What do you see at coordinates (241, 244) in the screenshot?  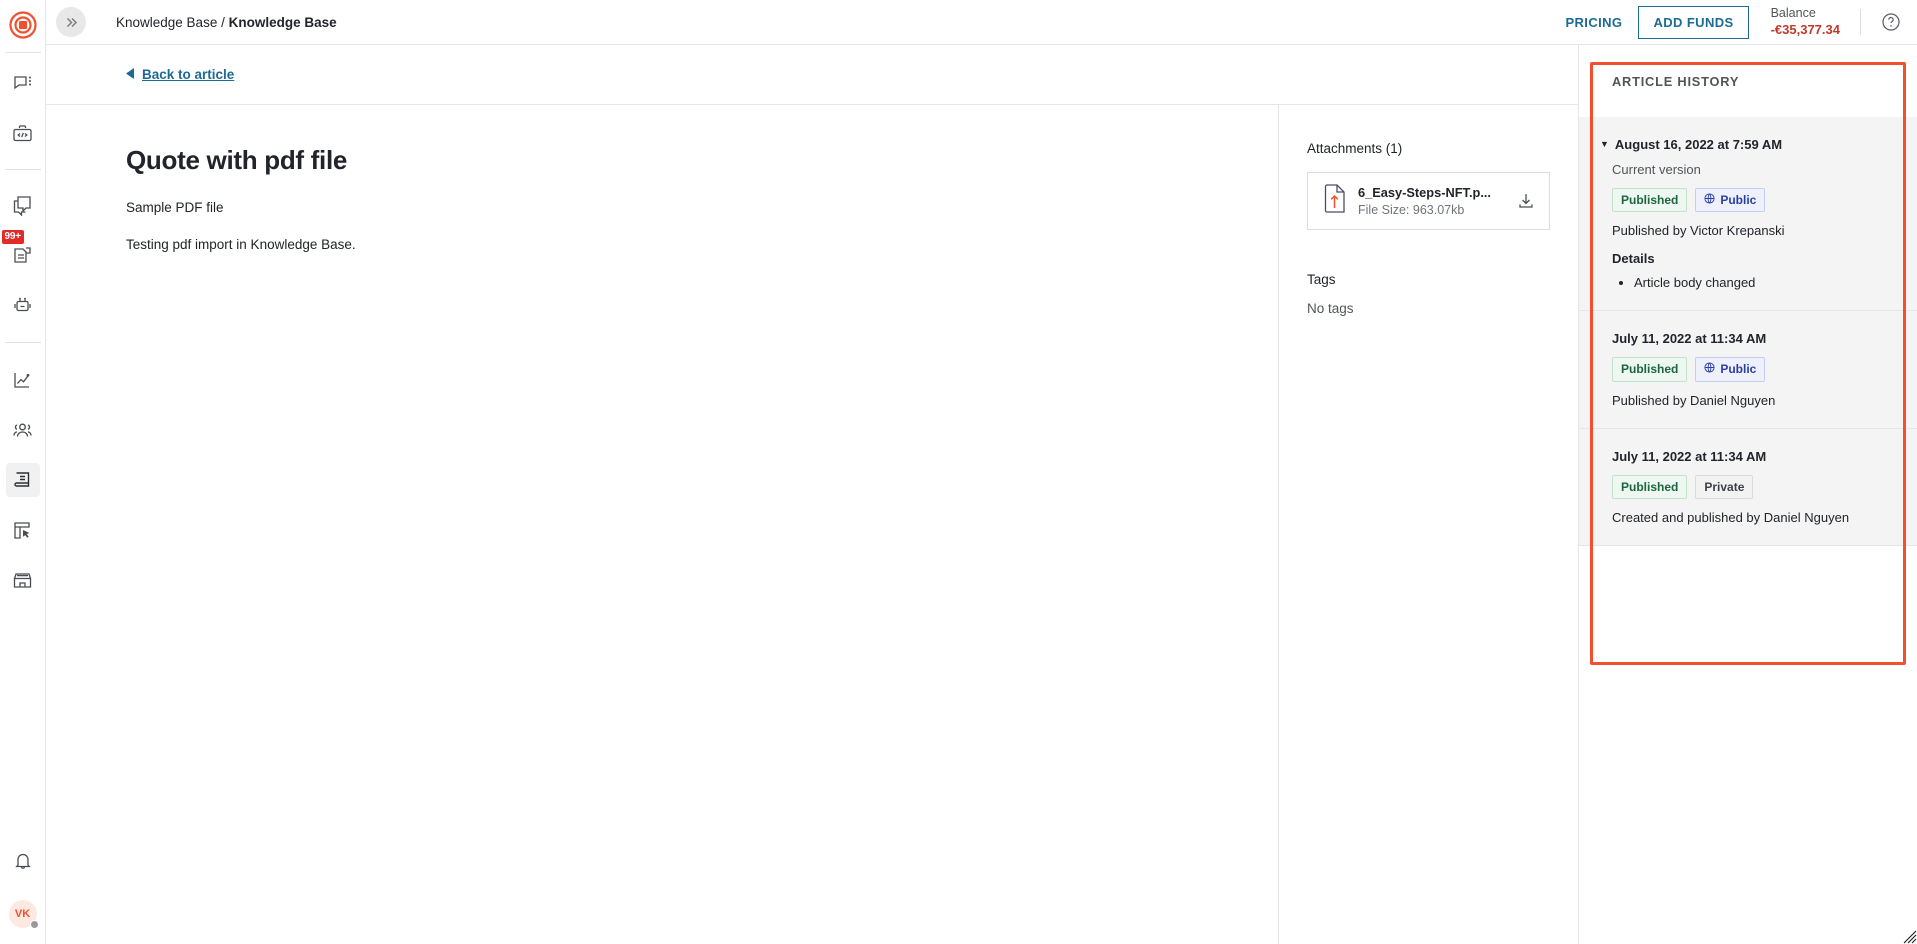 I see `article-paragraph-2: Testing pdf import in Knowledge Base.` at bounding box center [241, 244].